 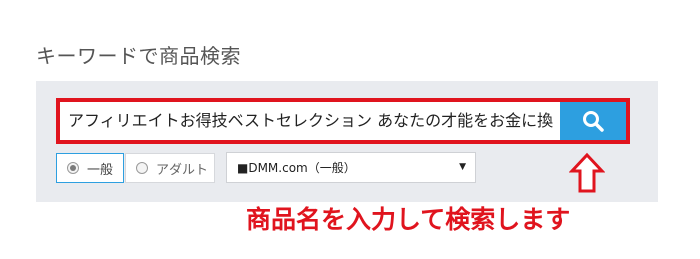 I want to click on up-arrow-icon, so click(x=587, y=172).